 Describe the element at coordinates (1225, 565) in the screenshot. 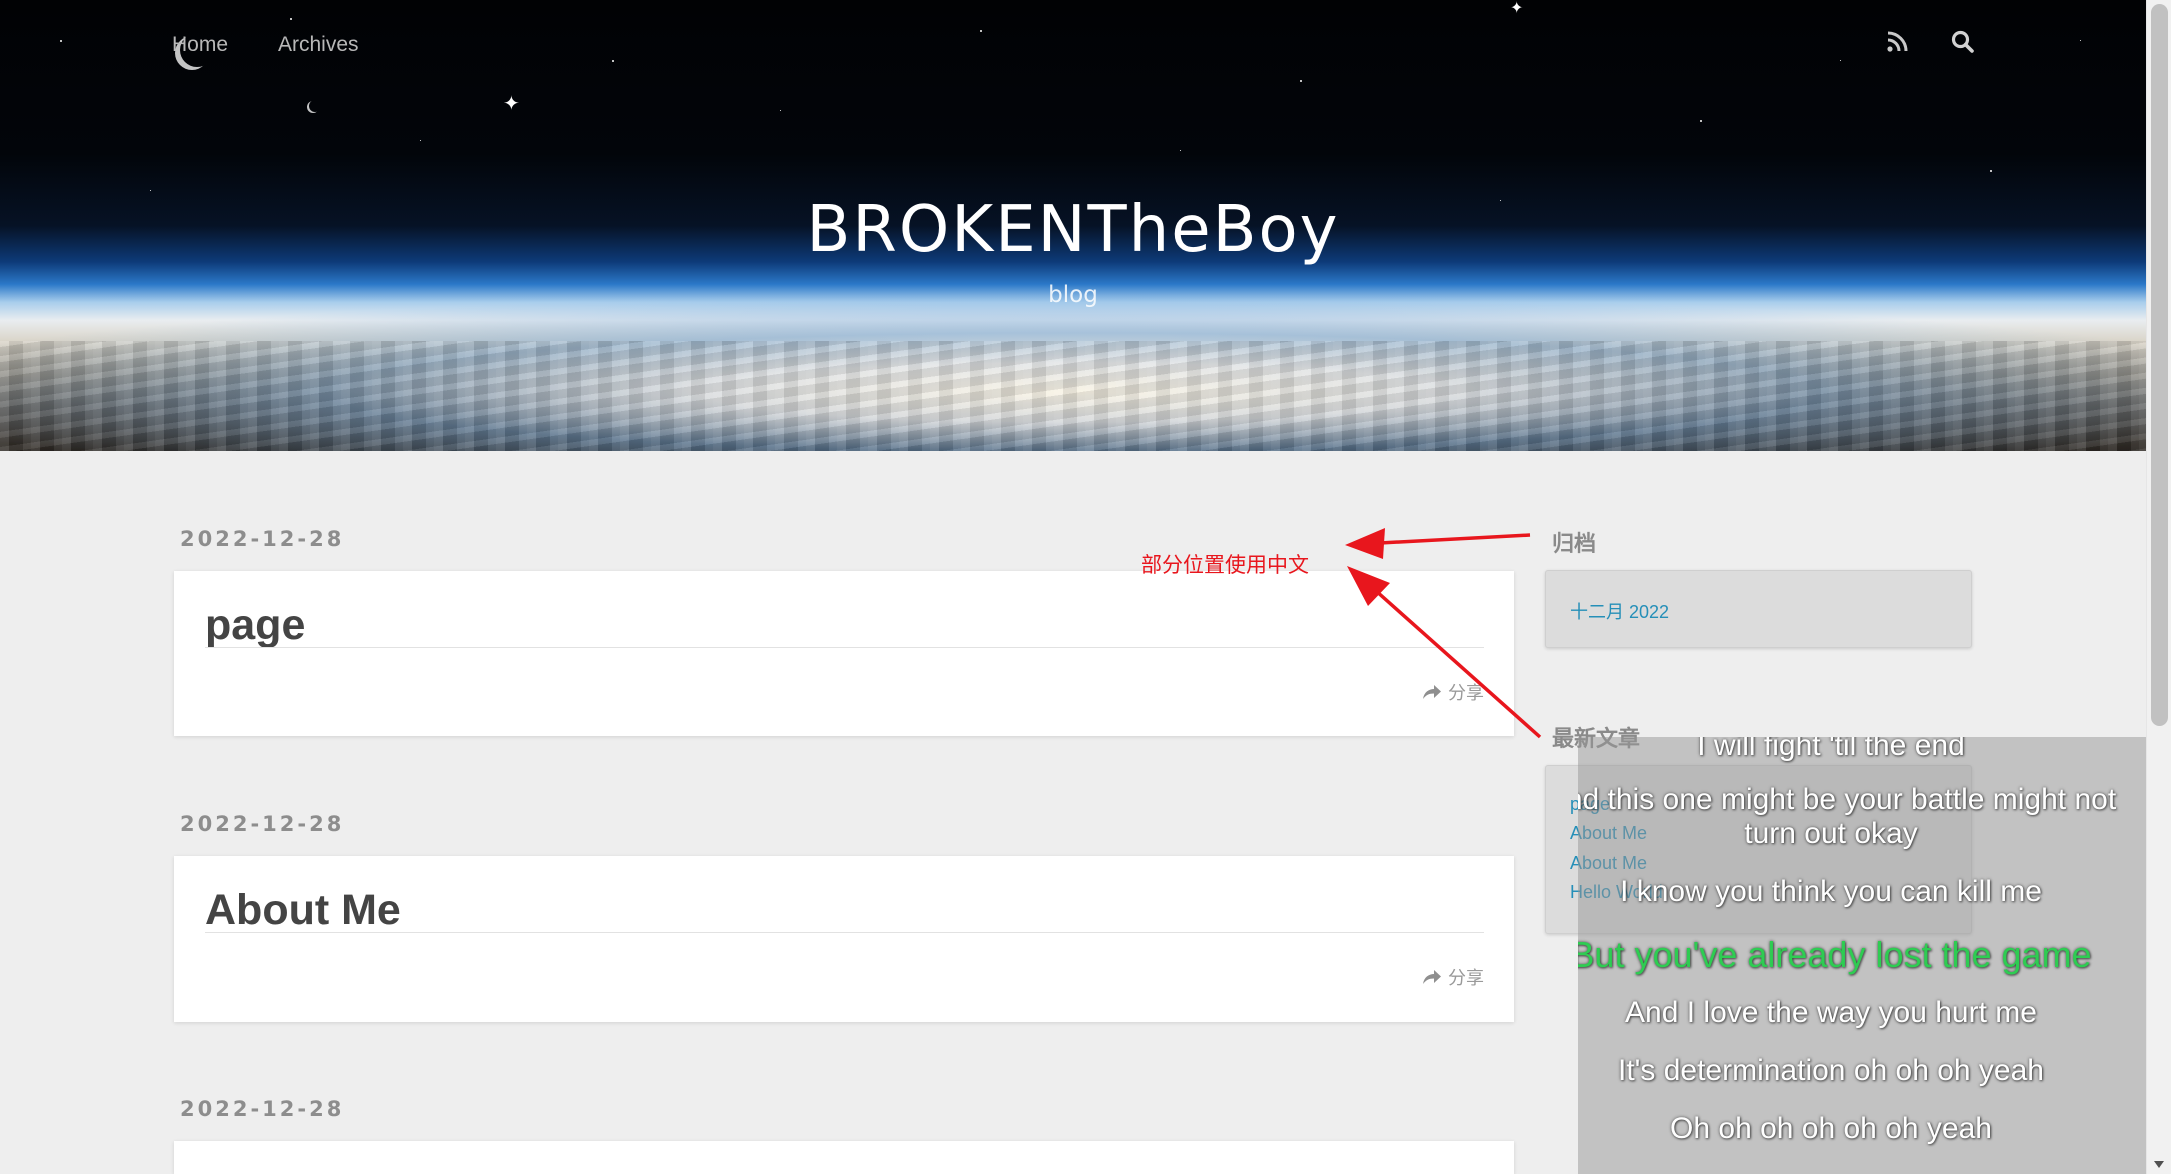

I see `annotation-label: 部分位置使用中文` at that location.